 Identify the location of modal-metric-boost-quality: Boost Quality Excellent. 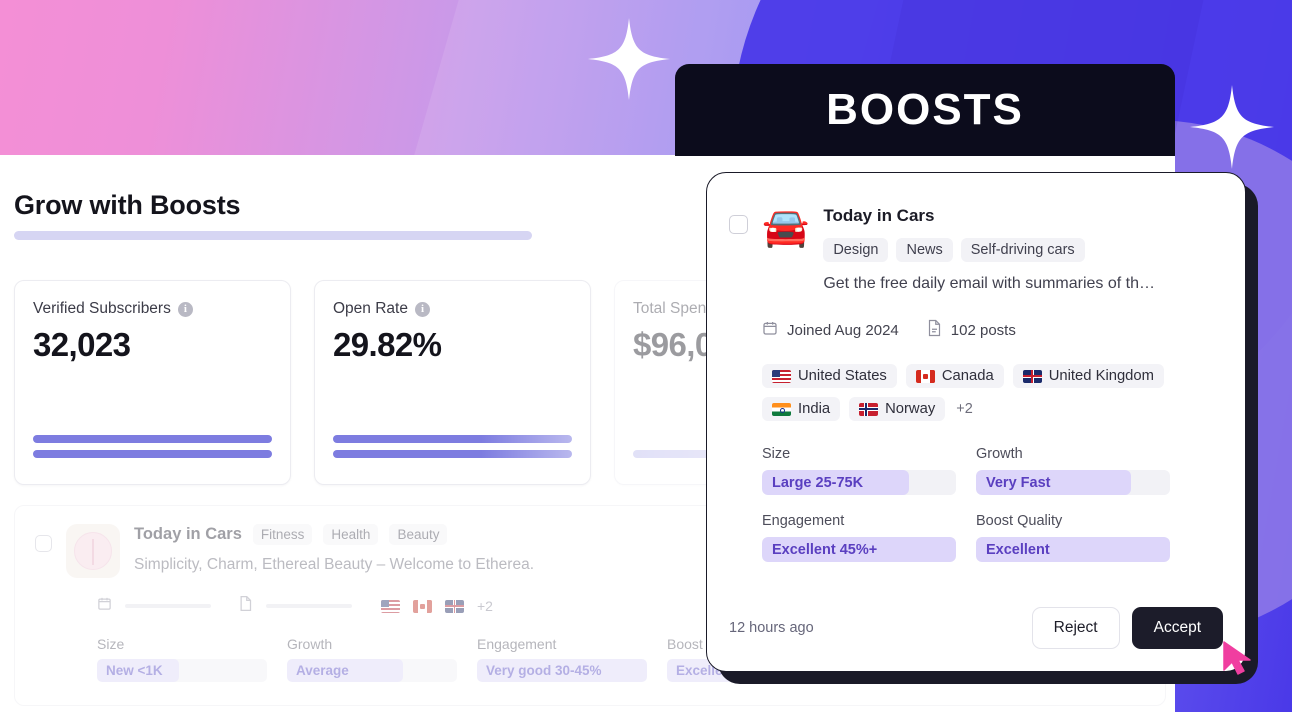
(1073, 537).